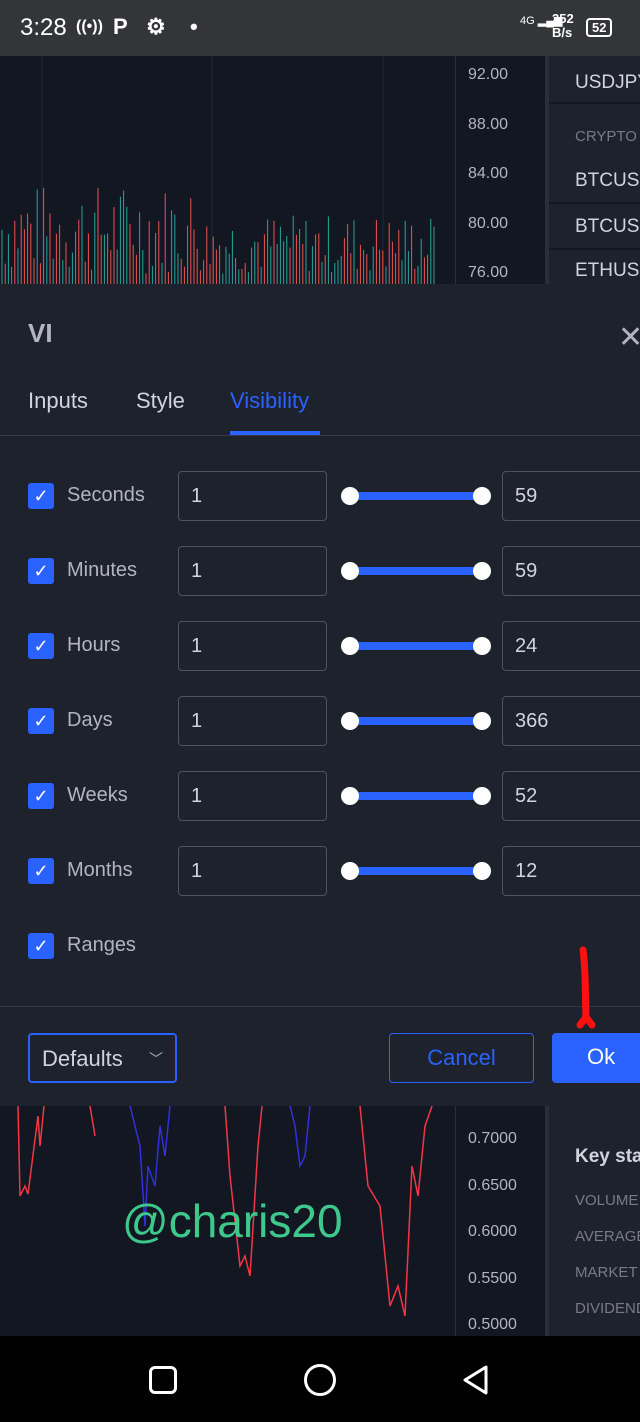 This screenshot has height=1422, width=640. Describe the element at coordinates (320, 1006) in the screenshot. I see `divider` at that location.